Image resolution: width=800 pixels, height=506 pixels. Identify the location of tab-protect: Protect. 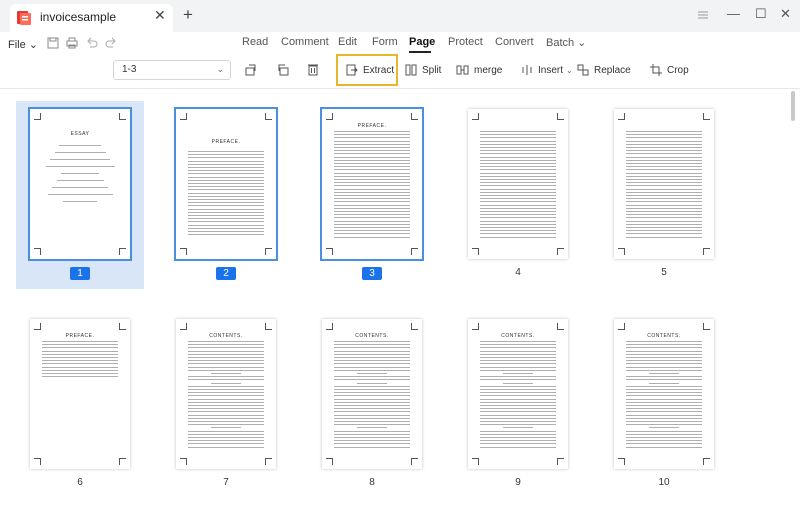
(465, 42).